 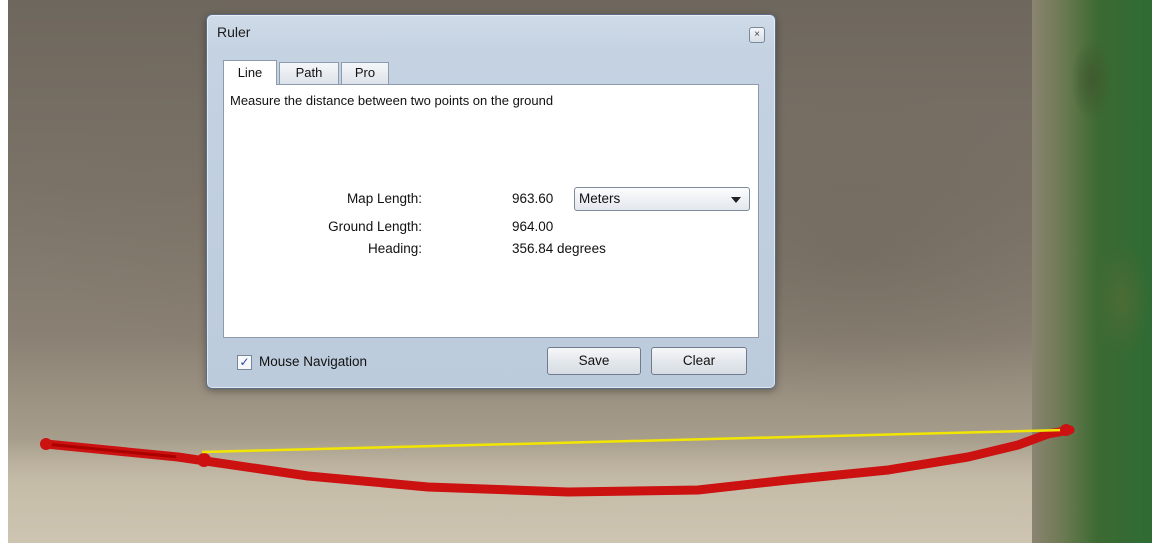 I want to click on chevron-down-icon, so click(x=736, y=200).